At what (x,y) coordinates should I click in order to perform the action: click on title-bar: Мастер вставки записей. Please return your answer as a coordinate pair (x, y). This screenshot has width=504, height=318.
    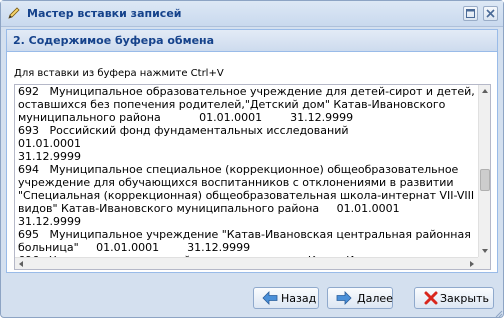
    Looking at the image, I should click on (252, 14).